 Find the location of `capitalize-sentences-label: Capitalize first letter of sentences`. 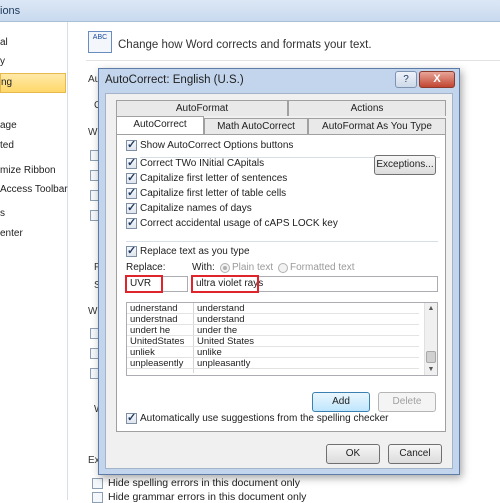

capitalize-sentences-label: Capitalize first letter of sentences is located at coordinates (214, 178).